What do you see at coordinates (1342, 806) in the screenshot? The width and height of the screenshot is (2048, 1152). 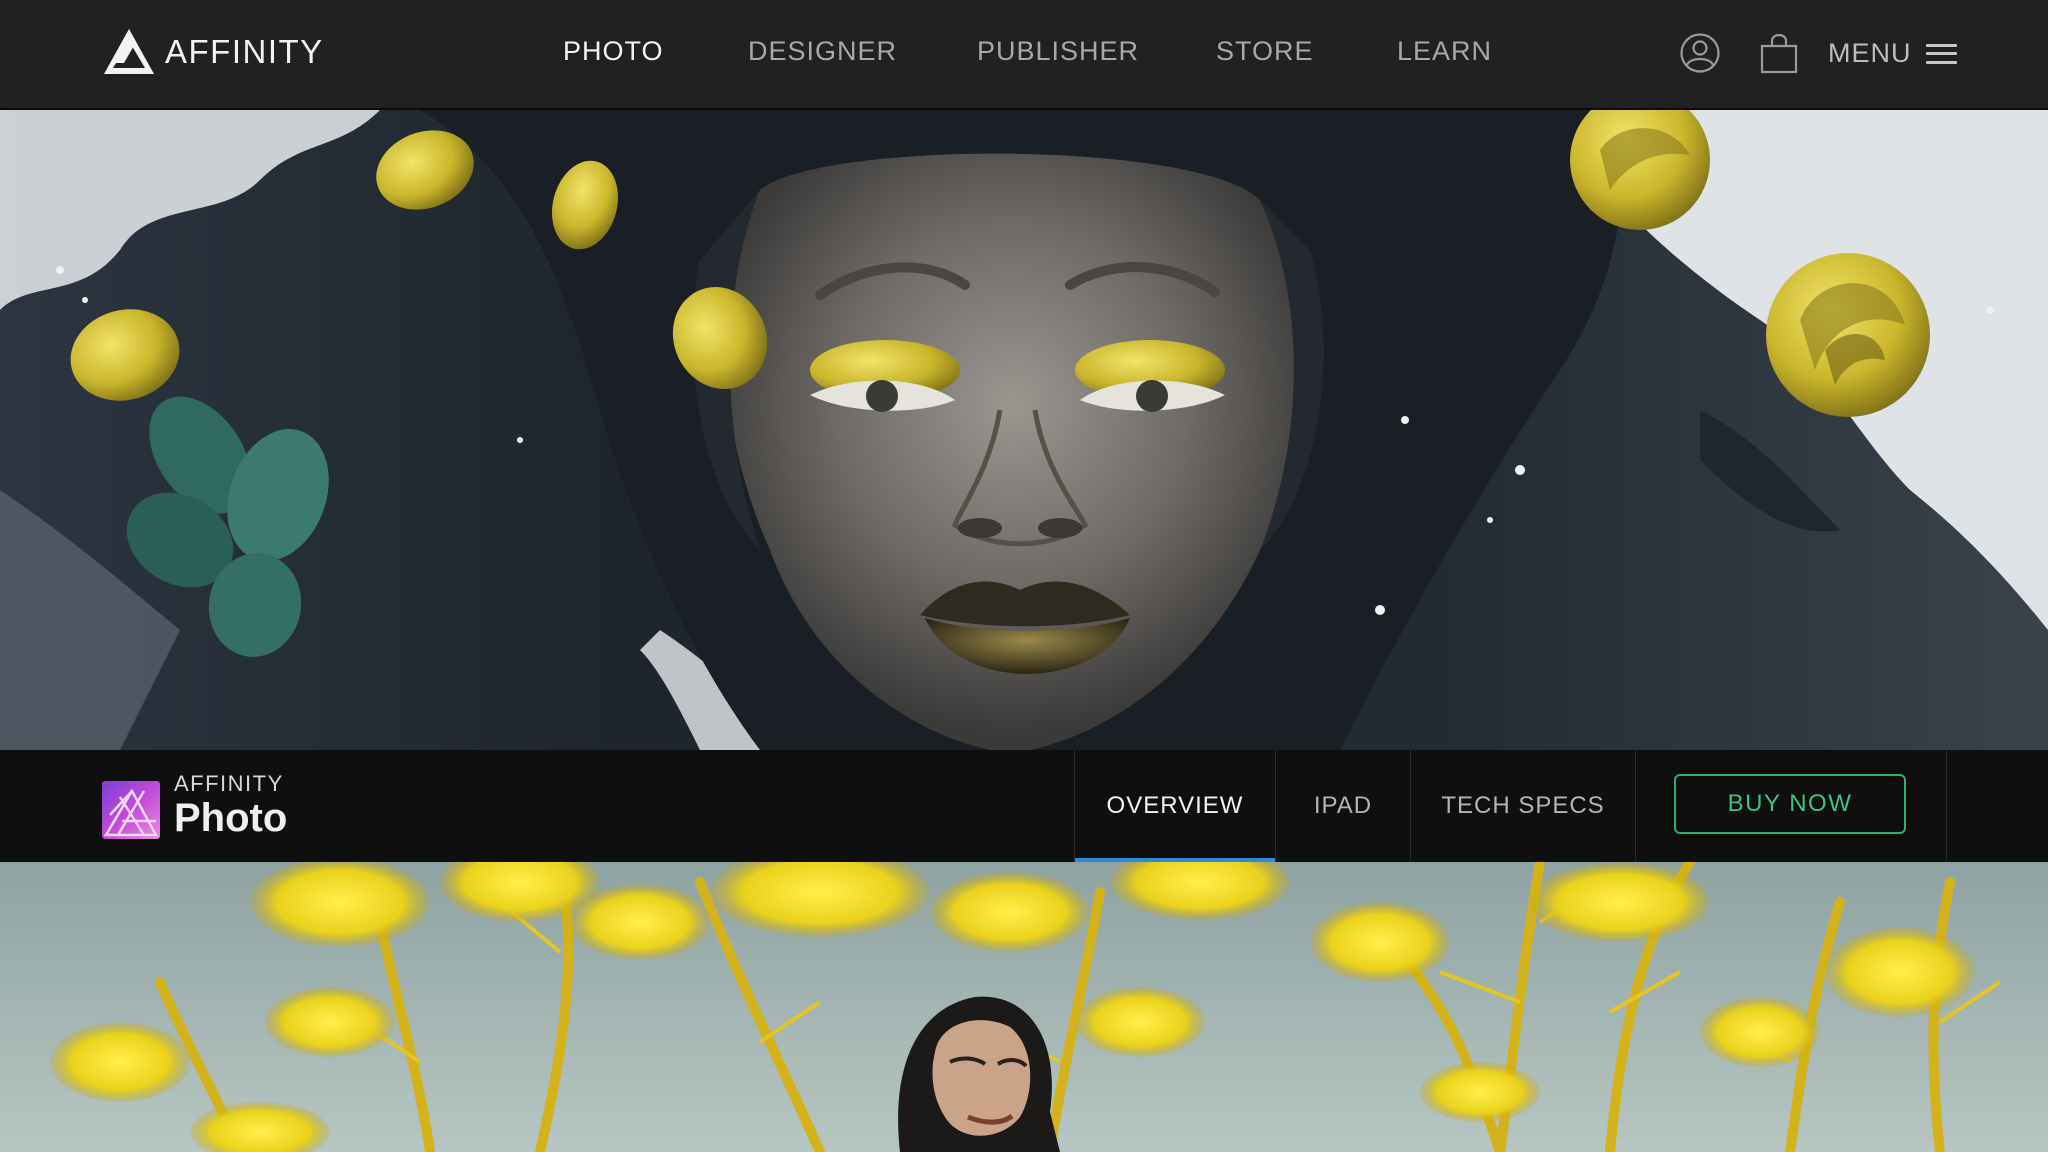 I see `tab-ipad: IPAD` at bounding box center [1342, 806].